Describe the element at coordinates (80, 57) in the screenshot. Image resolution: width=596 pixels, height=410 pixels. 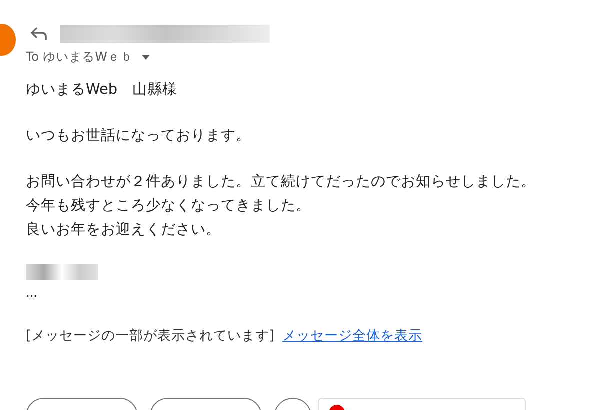
I see `recipient-line: To ゆいまるWｅｂ` at that location.